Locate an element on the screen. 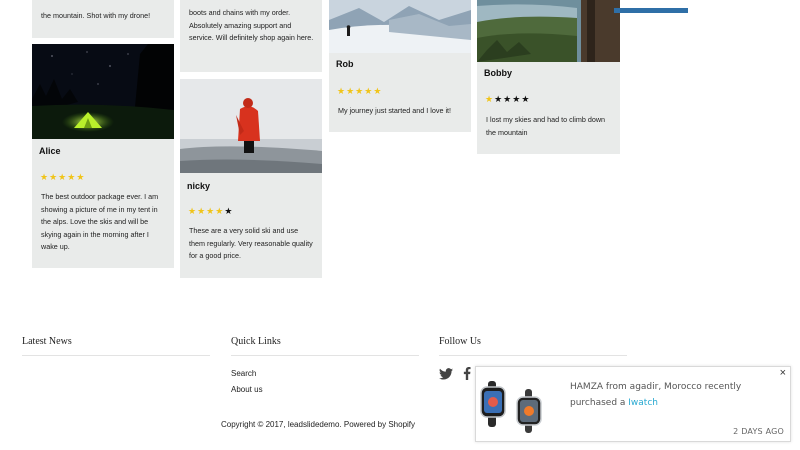  review-text: the mountain. Shot with my drone! is located at coordinates (96, 15).